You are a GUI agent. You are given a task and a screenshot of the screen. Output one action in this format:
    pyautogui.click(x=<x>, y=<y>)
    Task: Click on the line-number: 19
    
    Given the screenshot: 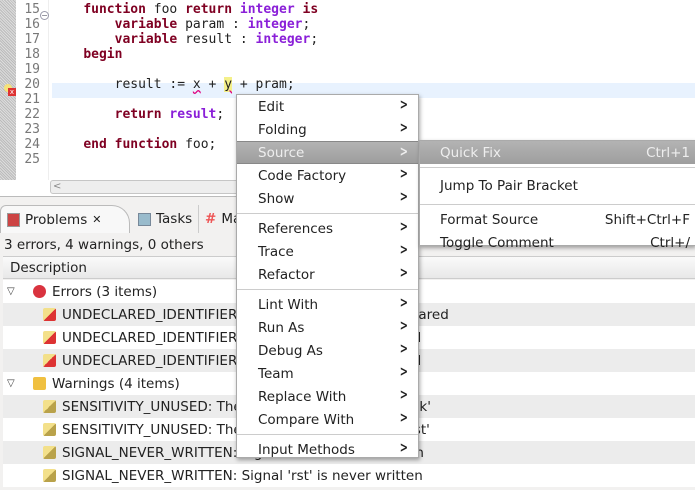 What is the action you would take?
    pyautogui.click(x=32, y=69)
    